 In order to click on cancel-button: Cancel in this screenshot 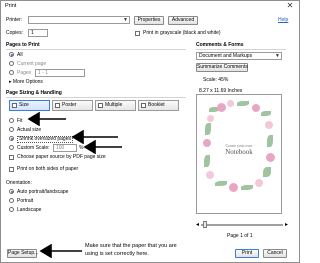, I will do `click(275, 253)`.